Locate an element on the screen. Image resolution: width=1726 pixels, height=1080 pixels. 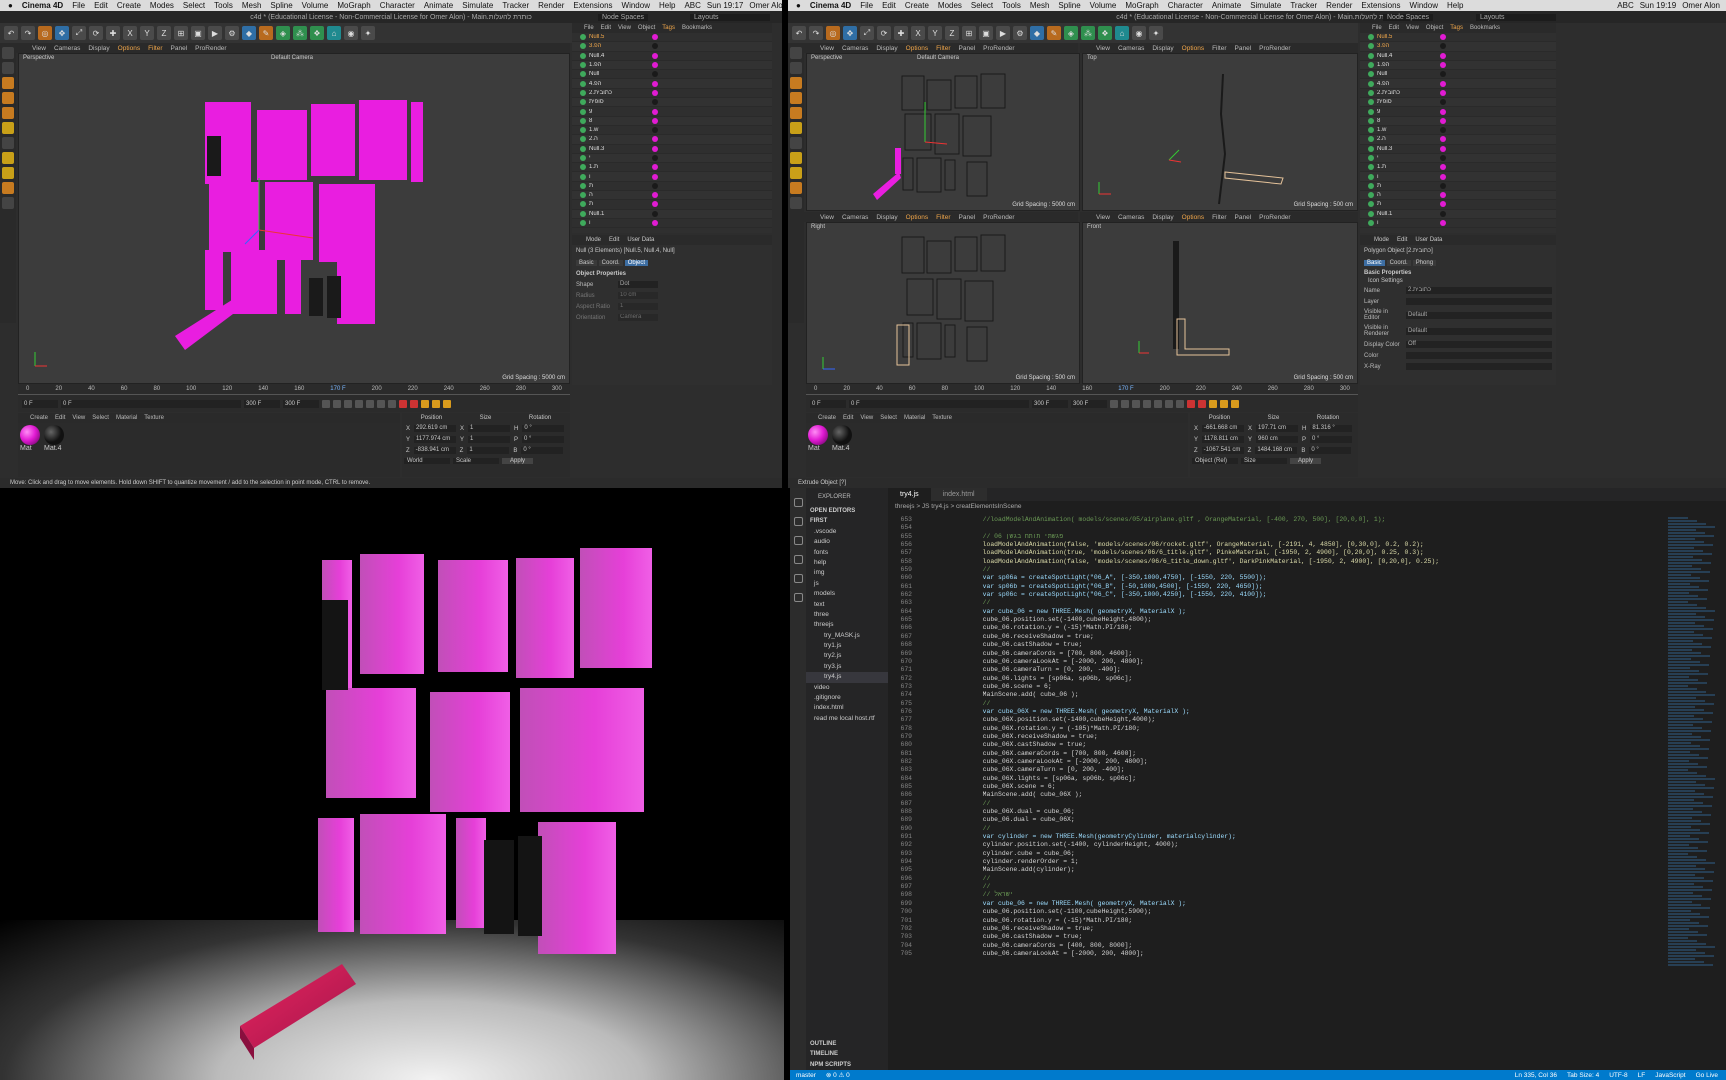
language-mode: JavaScript is located at coordinates (1670, 1075).